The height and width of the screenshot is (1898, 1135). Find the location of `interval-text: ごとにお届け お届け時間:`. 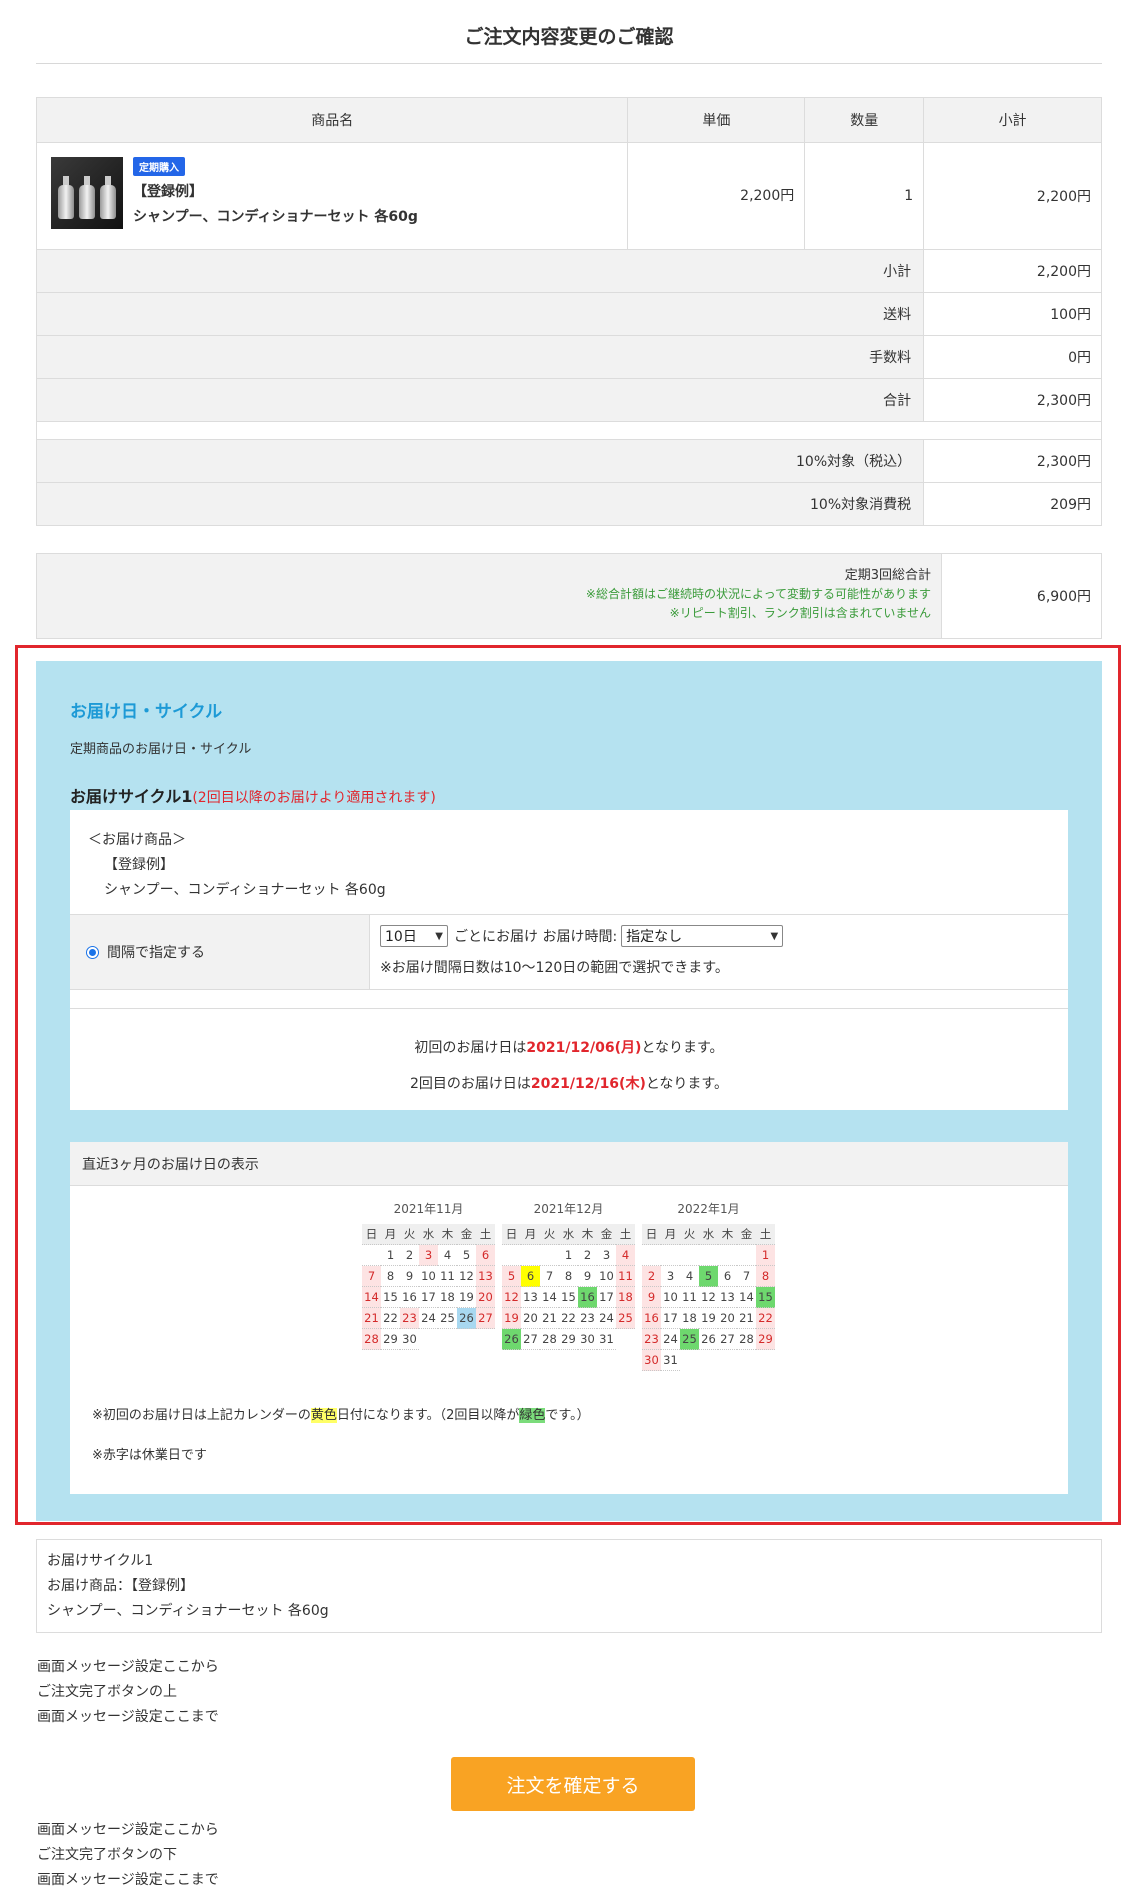

interval-text: ごとにお届け お届け時間: is located at coordinates (536, 937).